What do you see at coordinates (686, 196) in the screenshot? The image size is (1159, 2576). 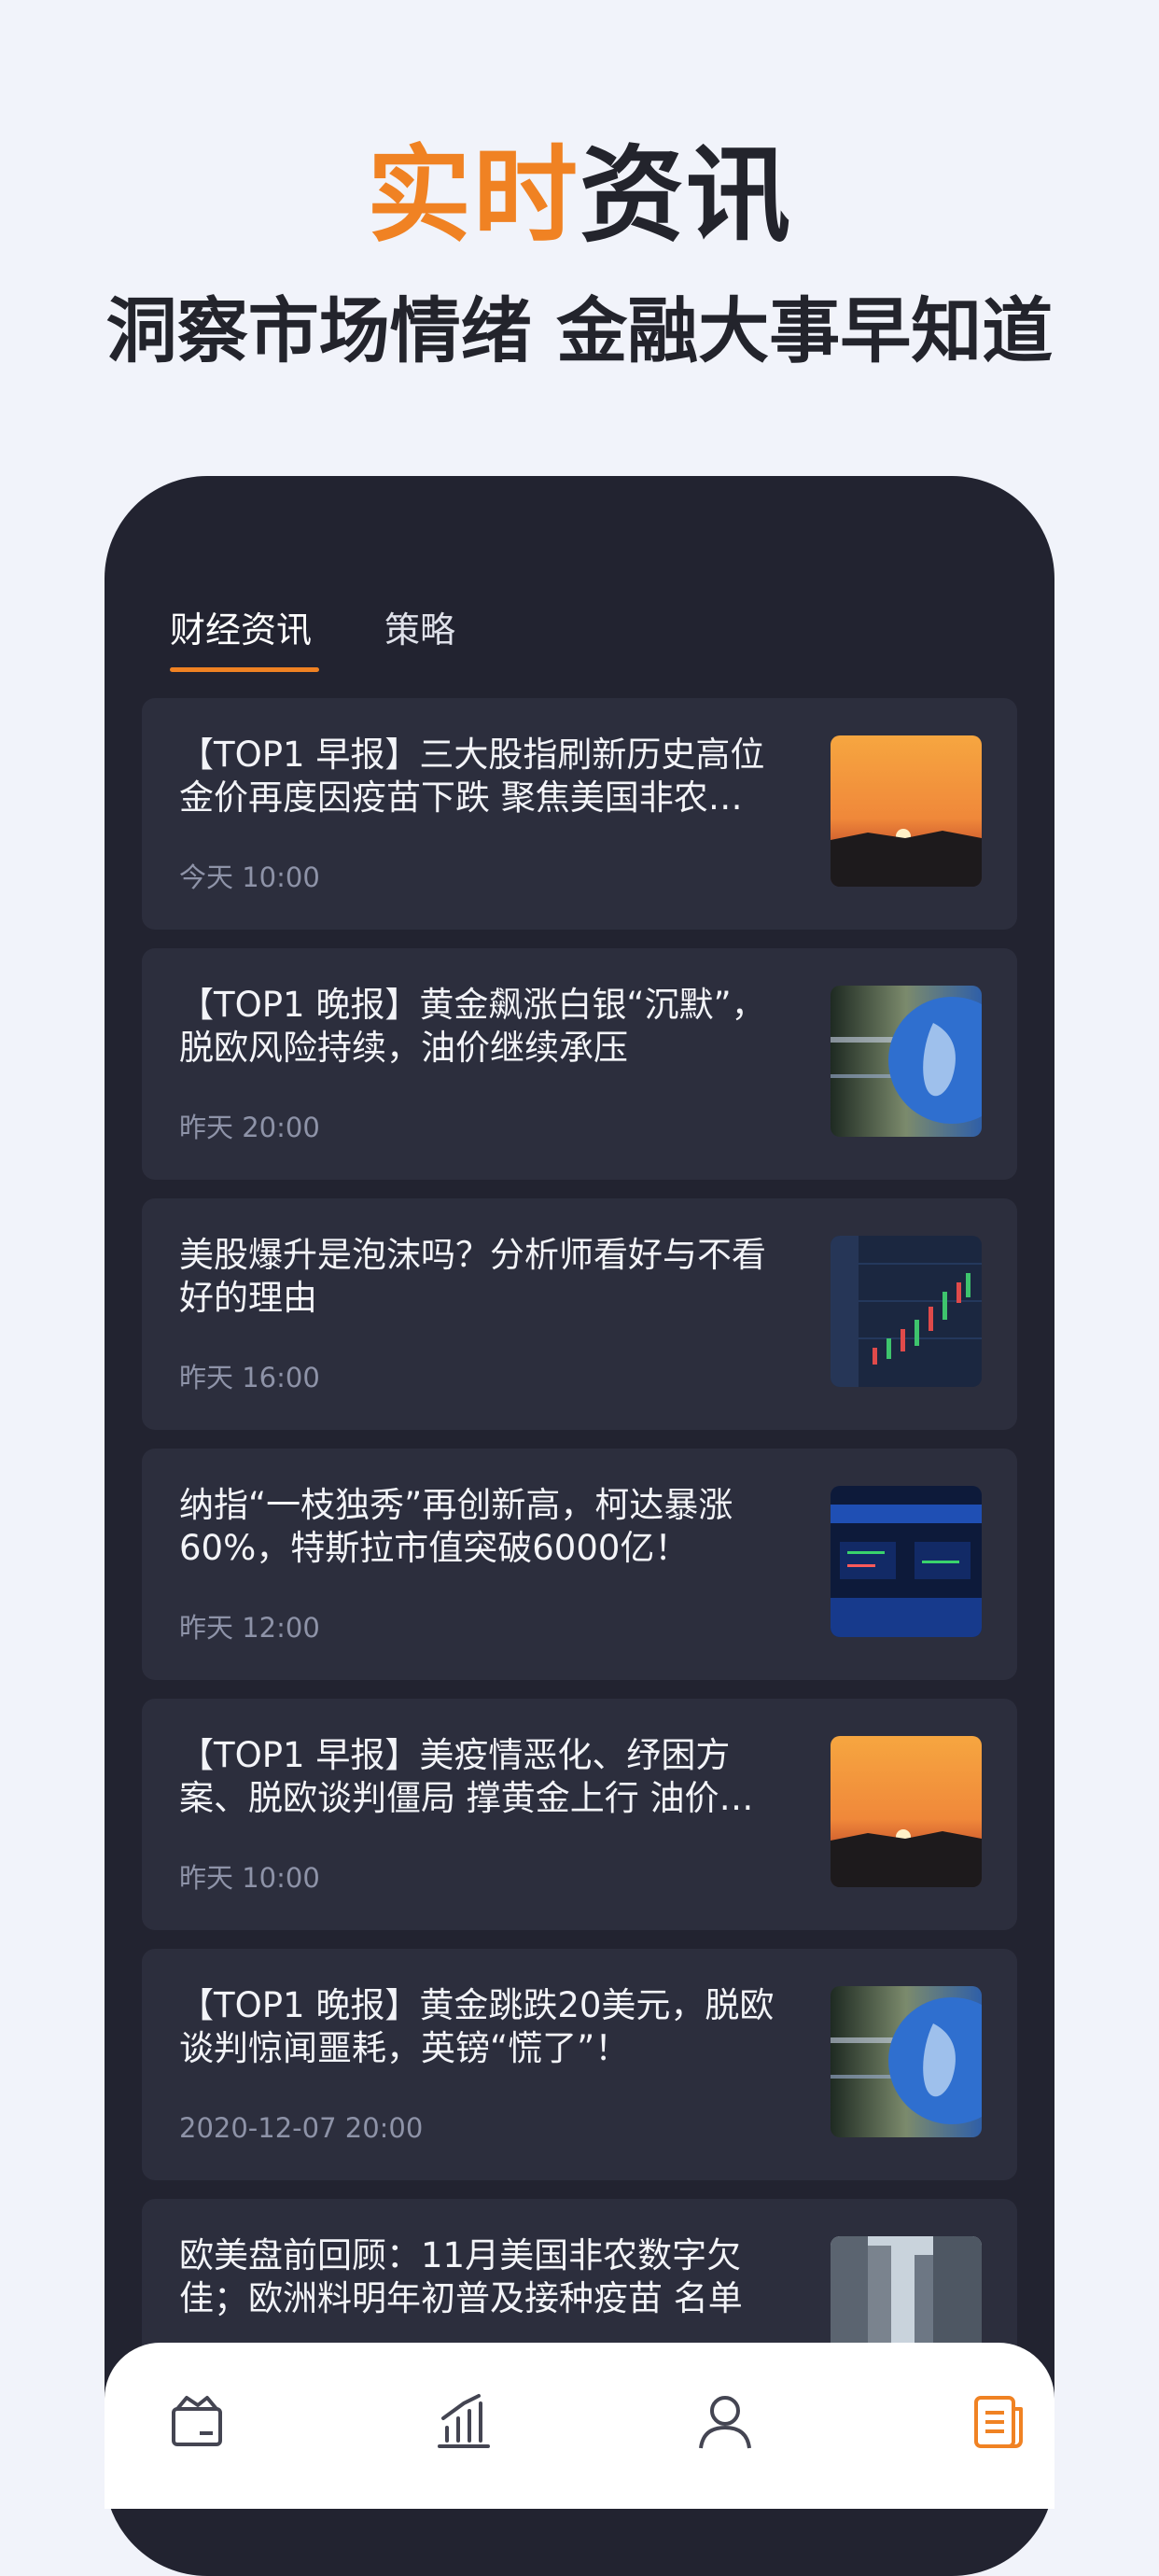 I see `headline-rest: 资讯` at bounding box center [686, 196].